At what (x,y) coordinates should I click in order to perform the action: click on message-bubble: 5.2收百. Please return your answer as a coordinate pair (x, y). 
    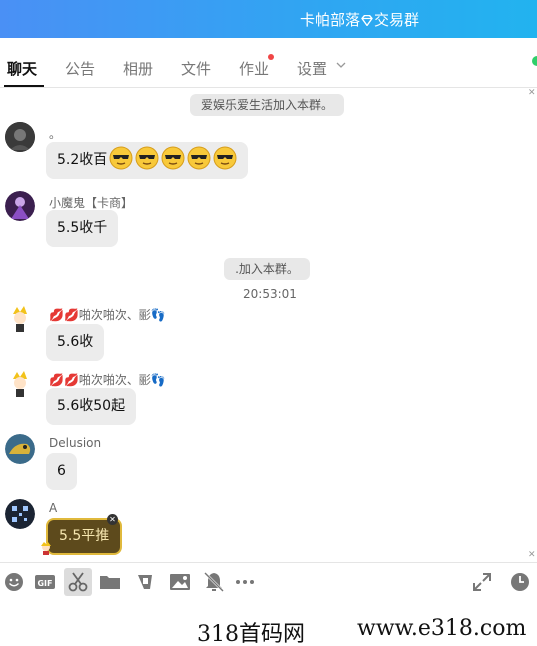
    Looking at the image, I should click on (147, 160).